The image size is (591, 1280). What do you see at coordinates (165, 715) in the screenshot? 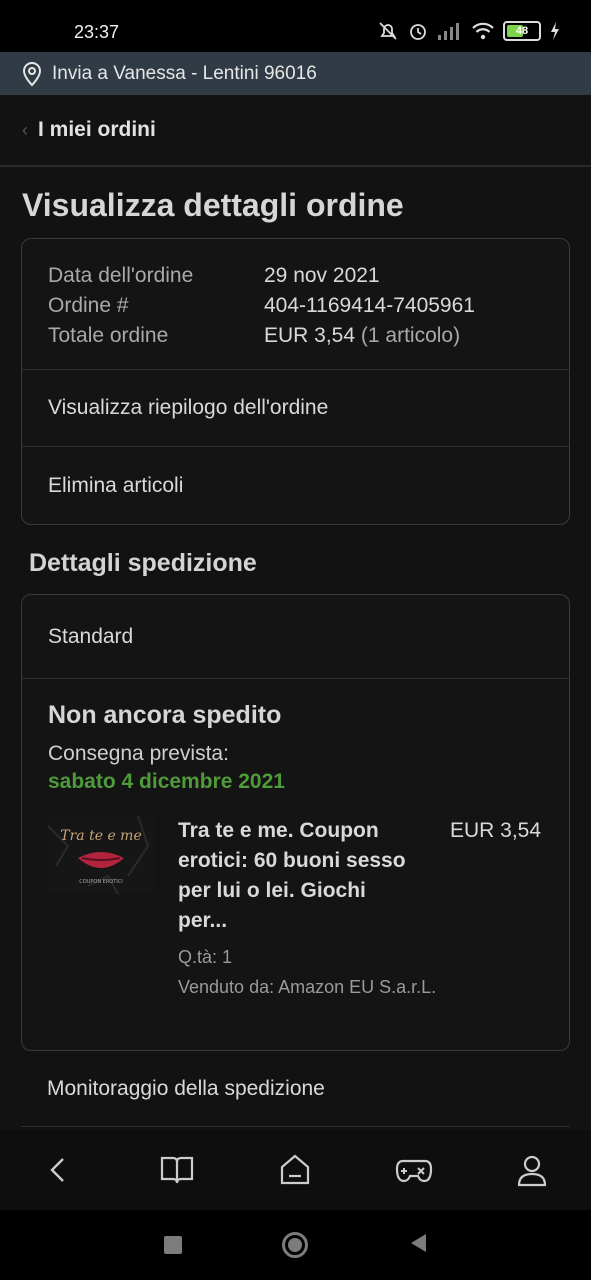
I see `shipment-status: Non ancora spedito` at bounding box center [165, 715].